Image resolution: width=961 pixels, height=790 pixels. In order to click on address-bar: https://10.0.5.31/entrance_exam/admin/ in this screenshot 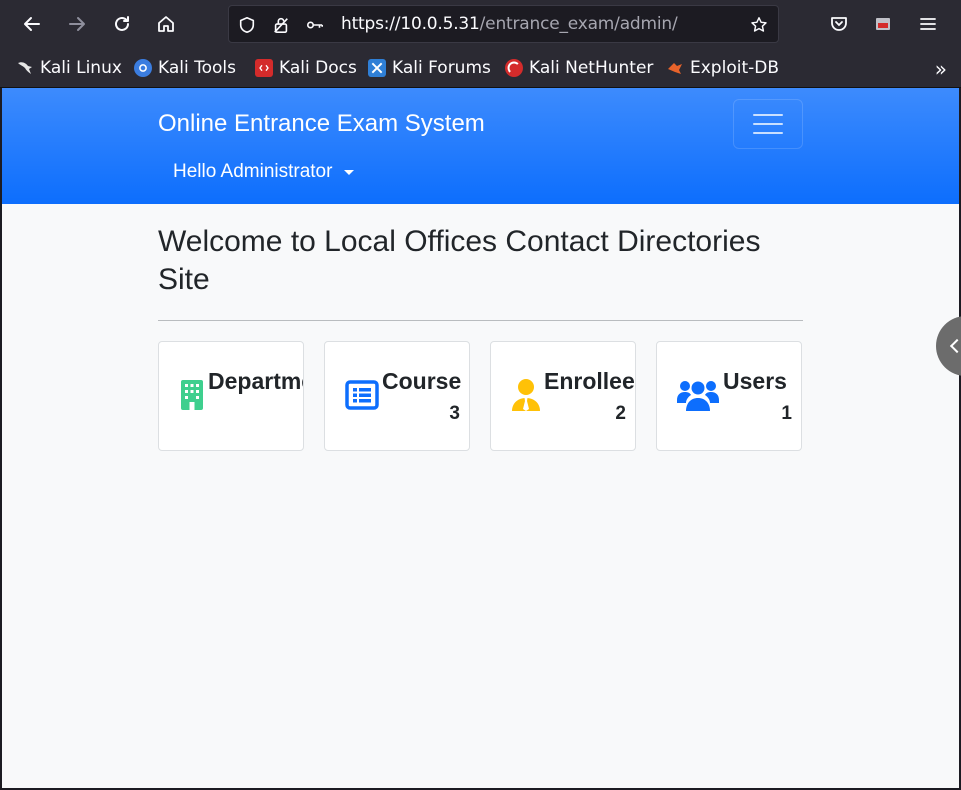, I will do `click(503, 24)`.